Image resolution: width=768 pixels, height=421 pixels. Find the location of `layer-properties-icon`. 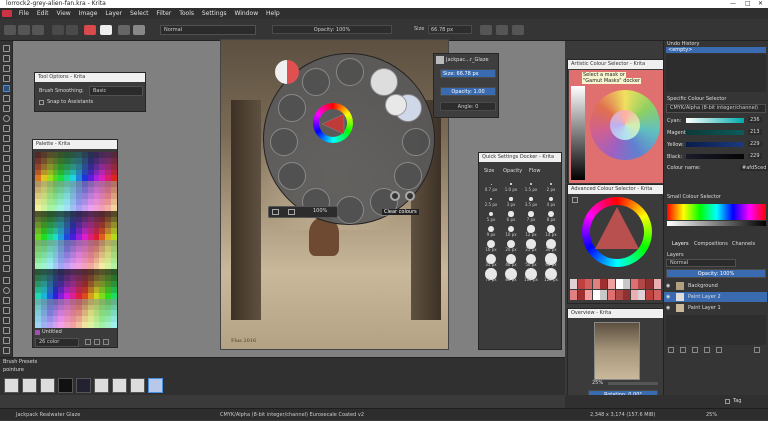

layer-properties-icon is located at coordinates (719, 350).